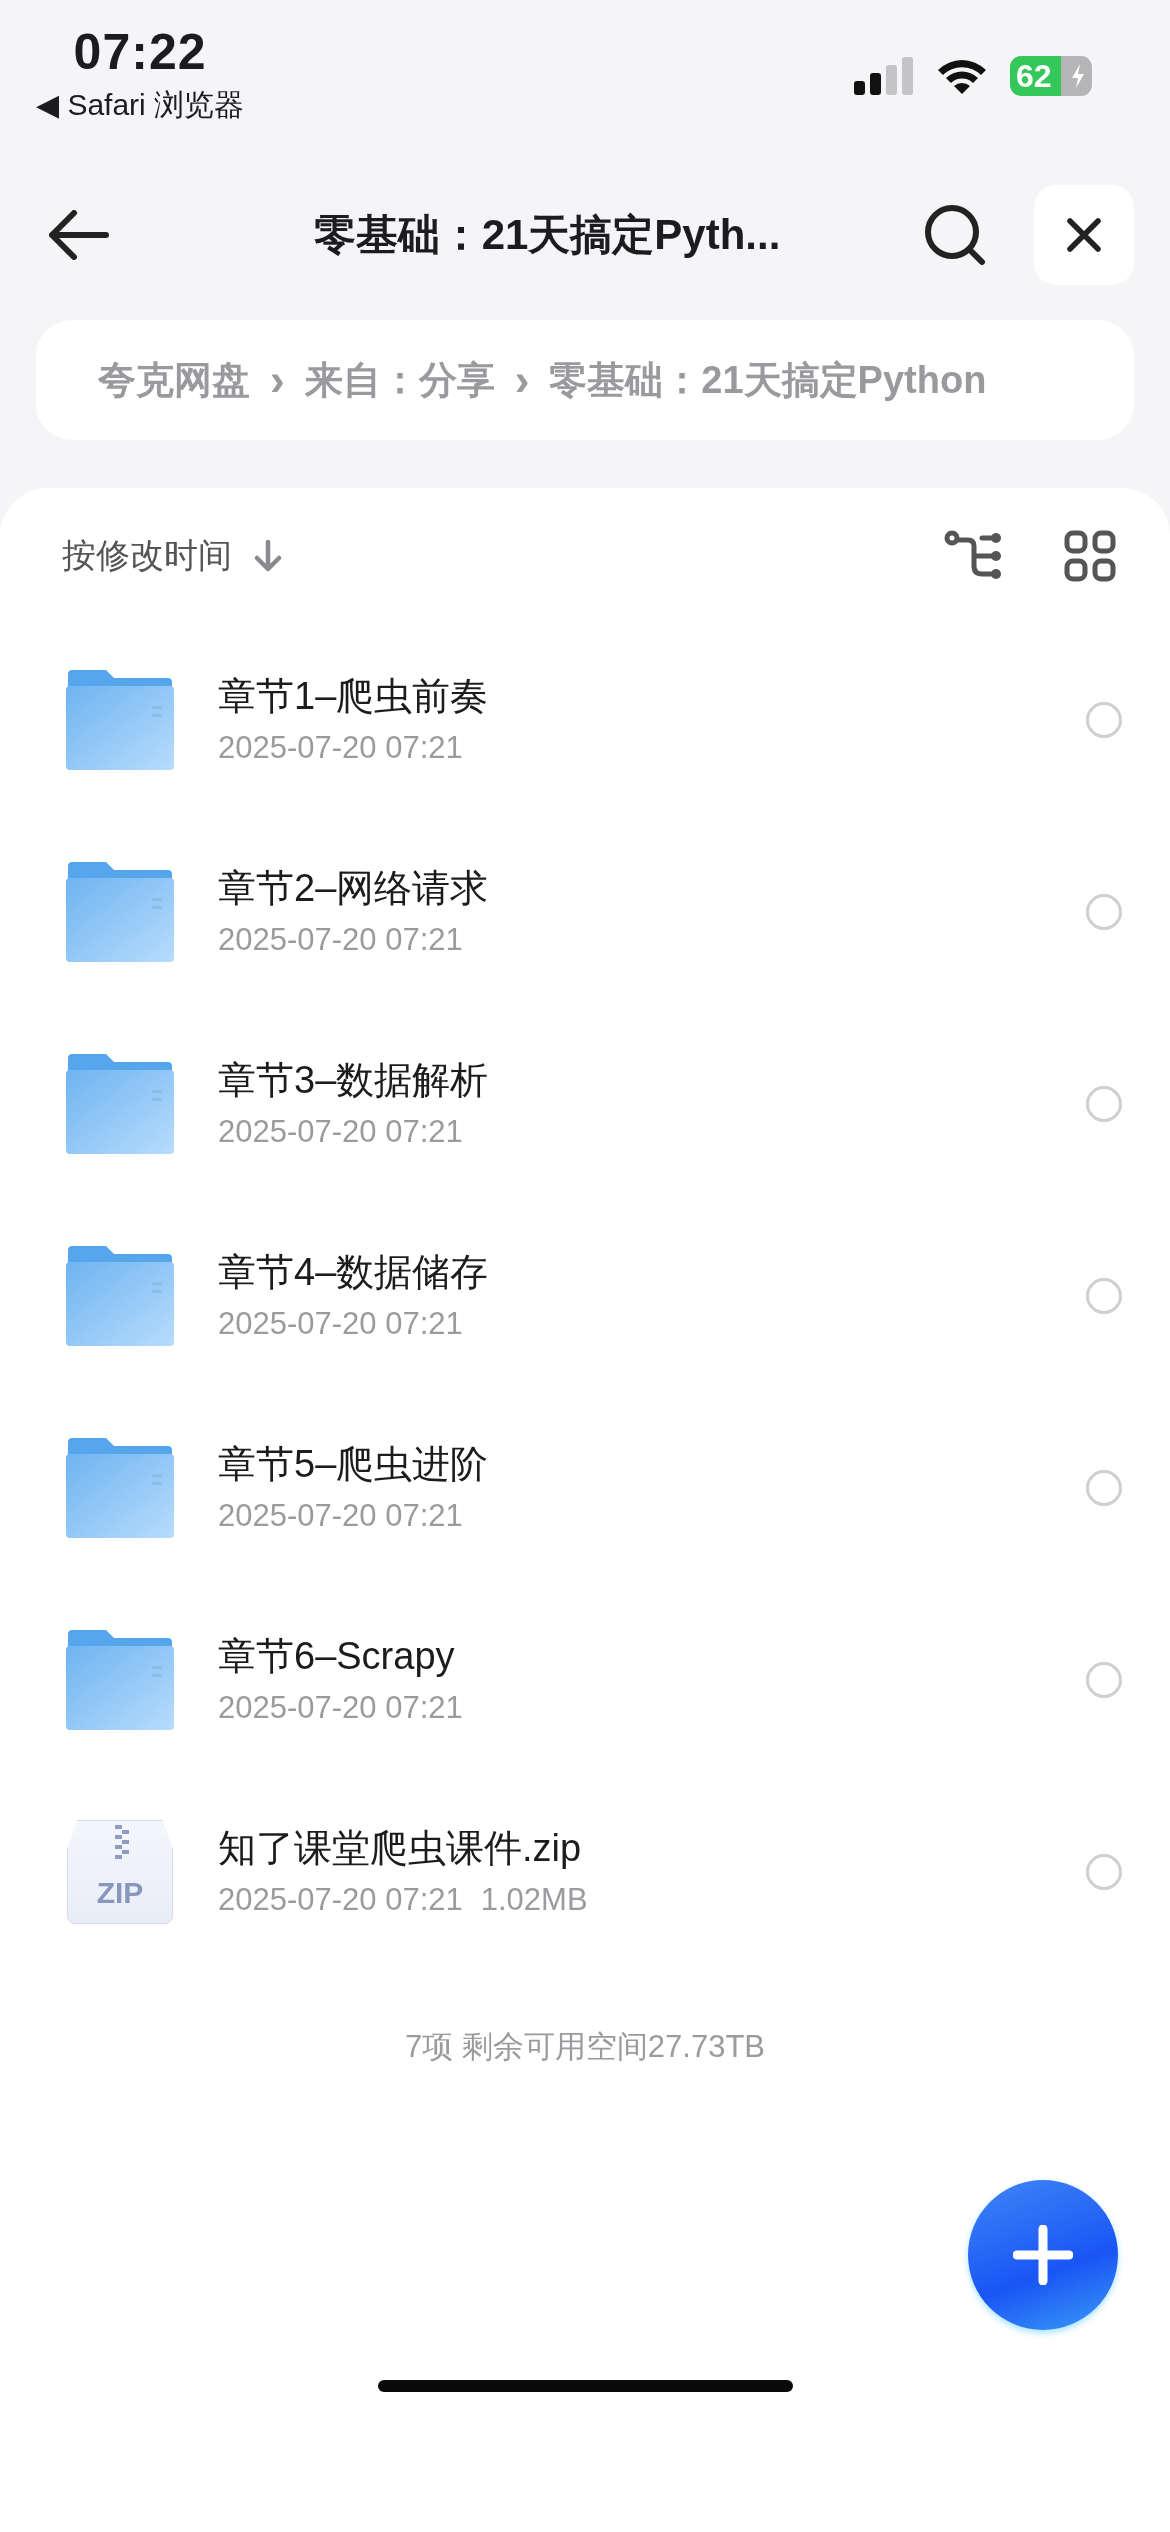 The height and width of the screenshot is (2532, 1170). What do you see at coordinates (584, 2047) in the screenshot?
I see `storage-summary: 7项 剩余可用空间27.73TB` at bounding box center [584, 2047].